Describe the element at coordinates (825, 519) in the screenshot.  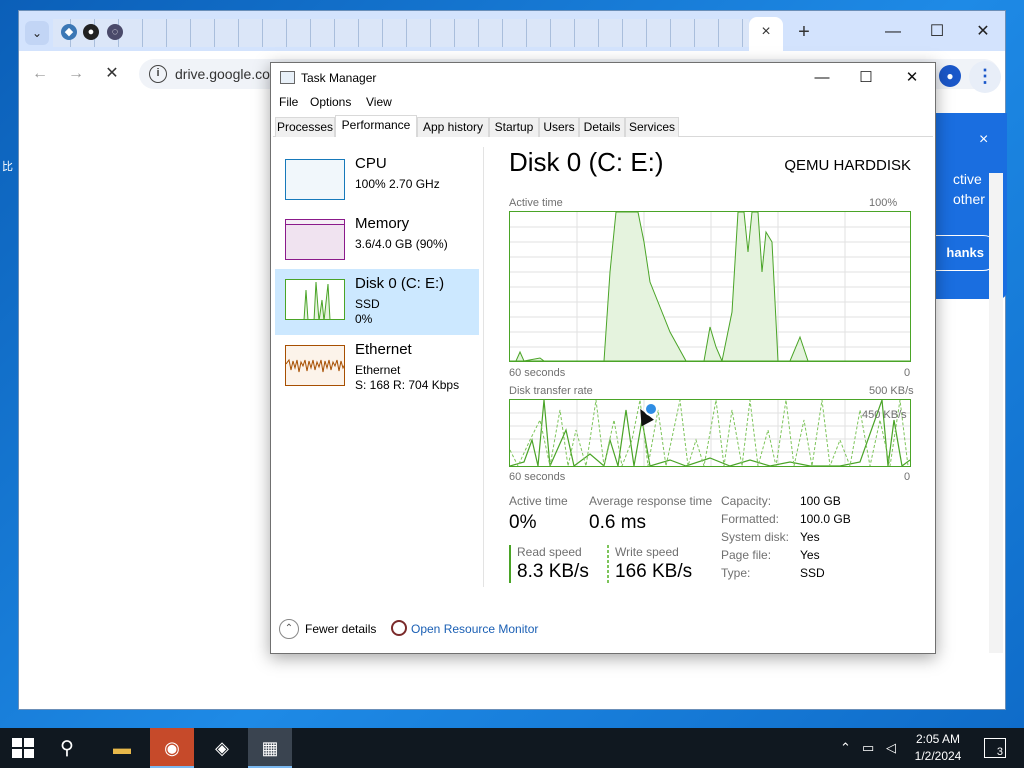
I see `property-value: 100.0 GB` at that location.